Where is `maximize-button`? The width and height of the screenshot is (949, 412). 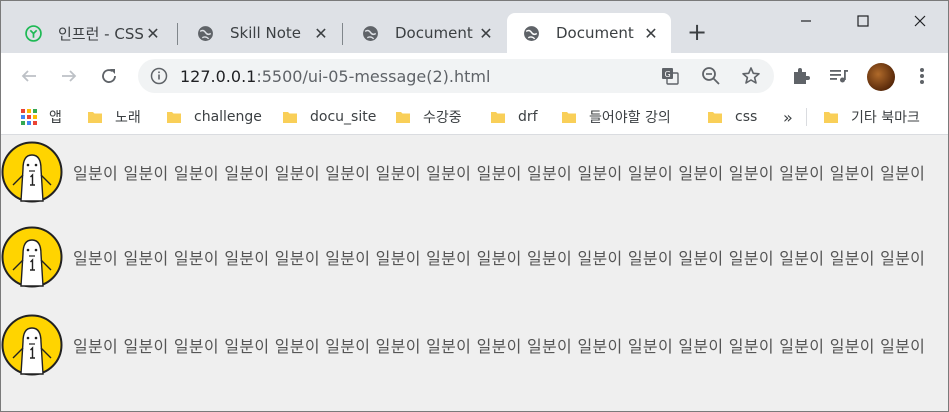 maximize-button is located at coordinates (863, 21).